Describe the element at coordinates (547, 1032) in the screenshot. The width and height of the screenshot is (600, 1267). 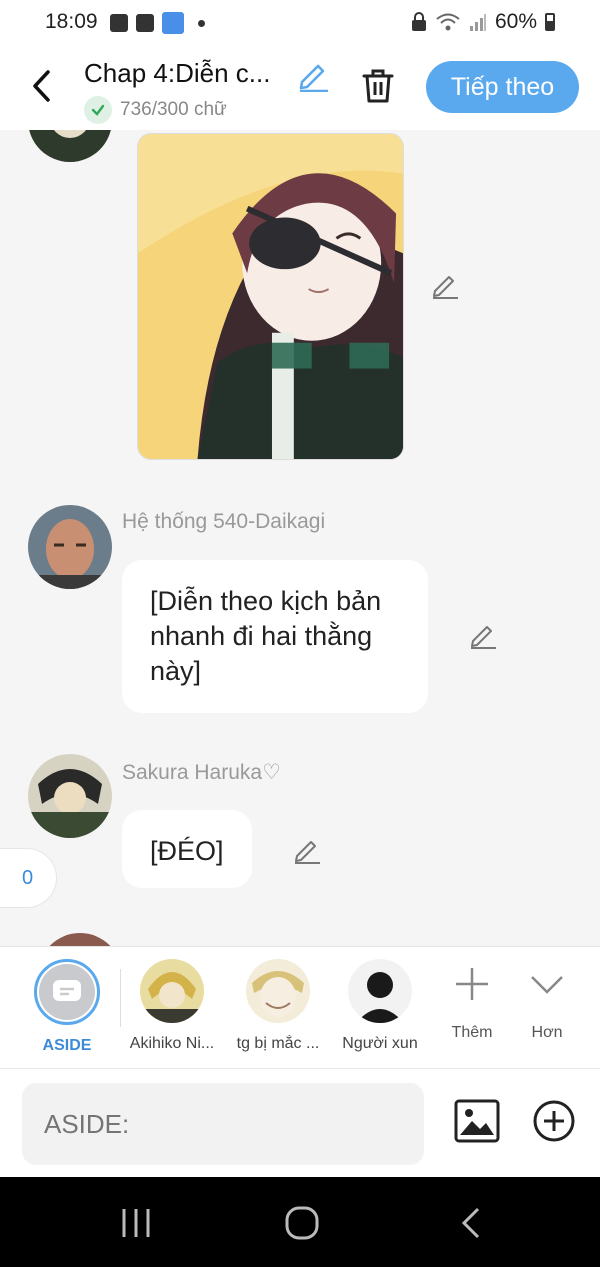
I see `more-label: Hơn` at that location.